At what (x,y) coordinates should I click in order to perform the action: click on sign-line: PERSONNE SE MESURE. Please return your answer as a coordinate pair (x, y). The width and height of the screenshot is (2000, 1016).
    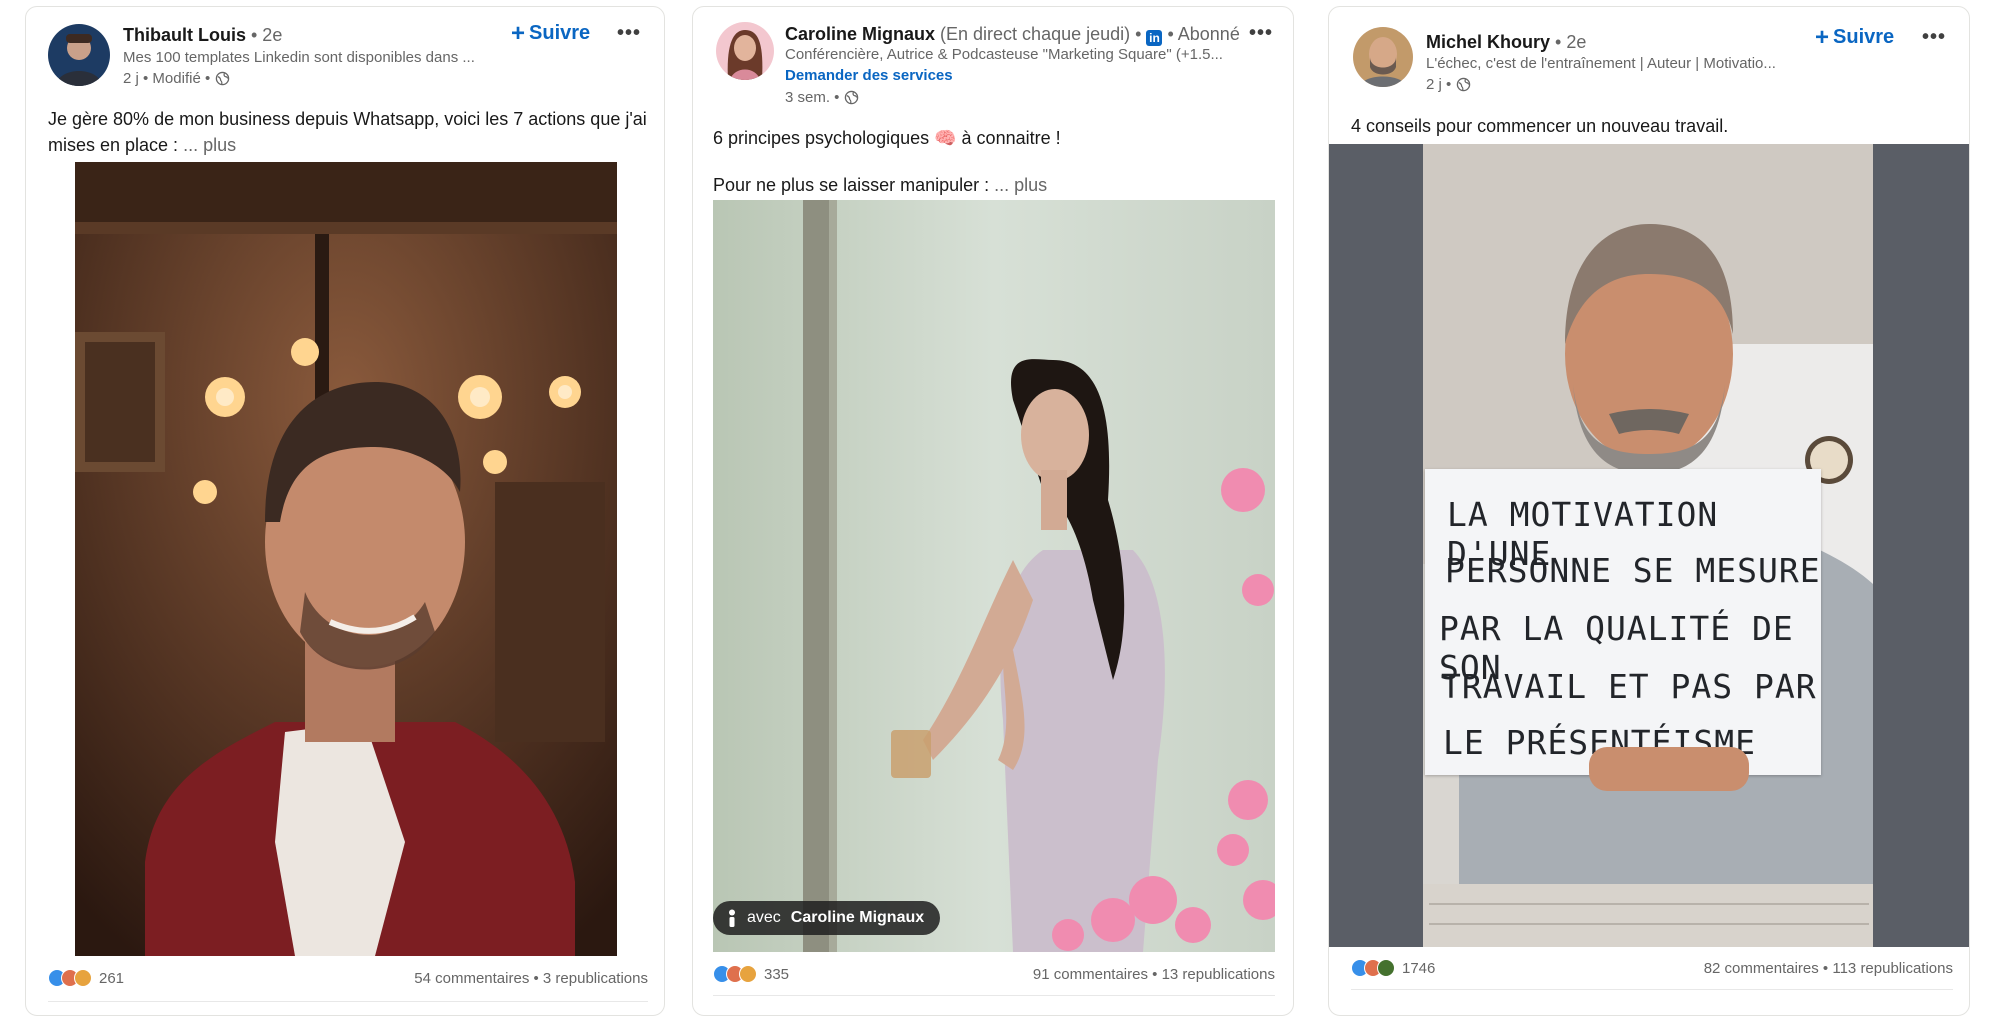
    Looking at the image, I should click on (1633, 570).